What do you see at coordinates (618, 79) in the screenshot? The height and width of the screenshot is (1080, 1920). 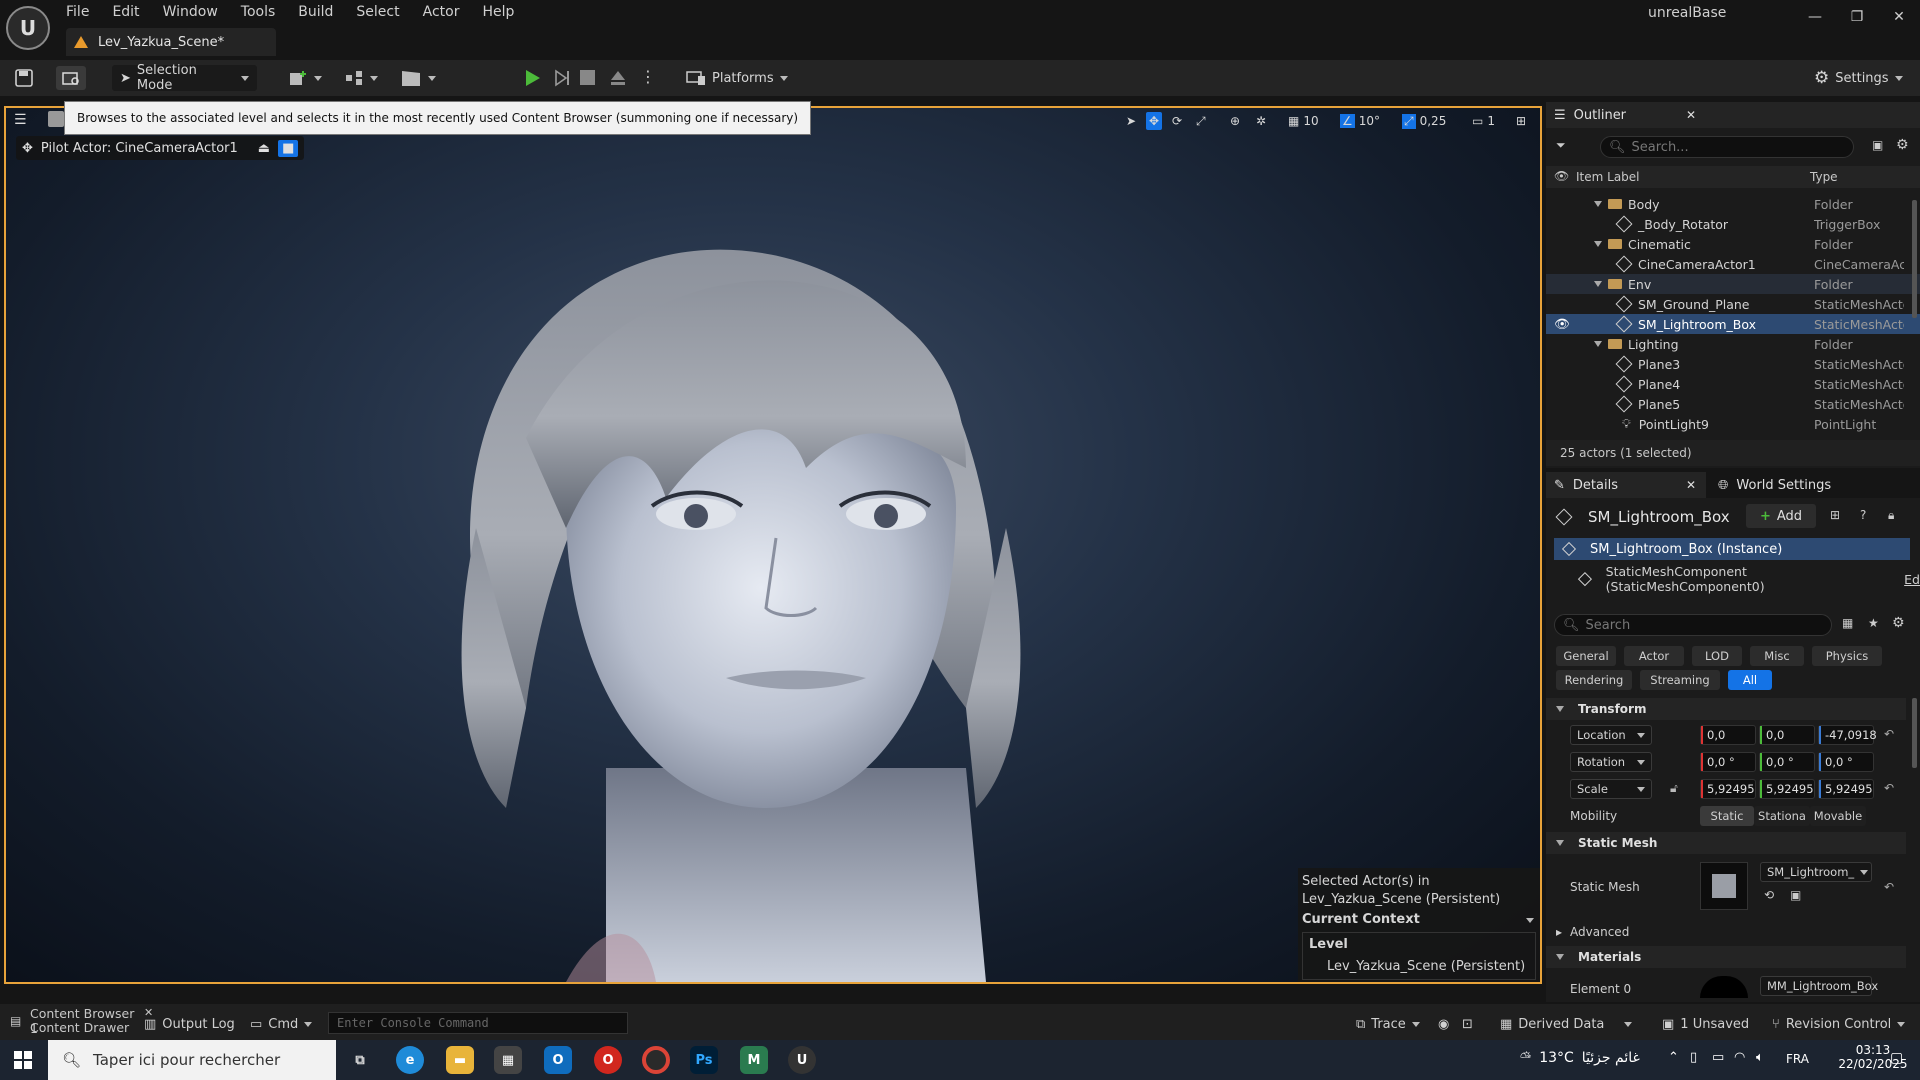 I see `eject-icon` at bounding box center [618, 79].